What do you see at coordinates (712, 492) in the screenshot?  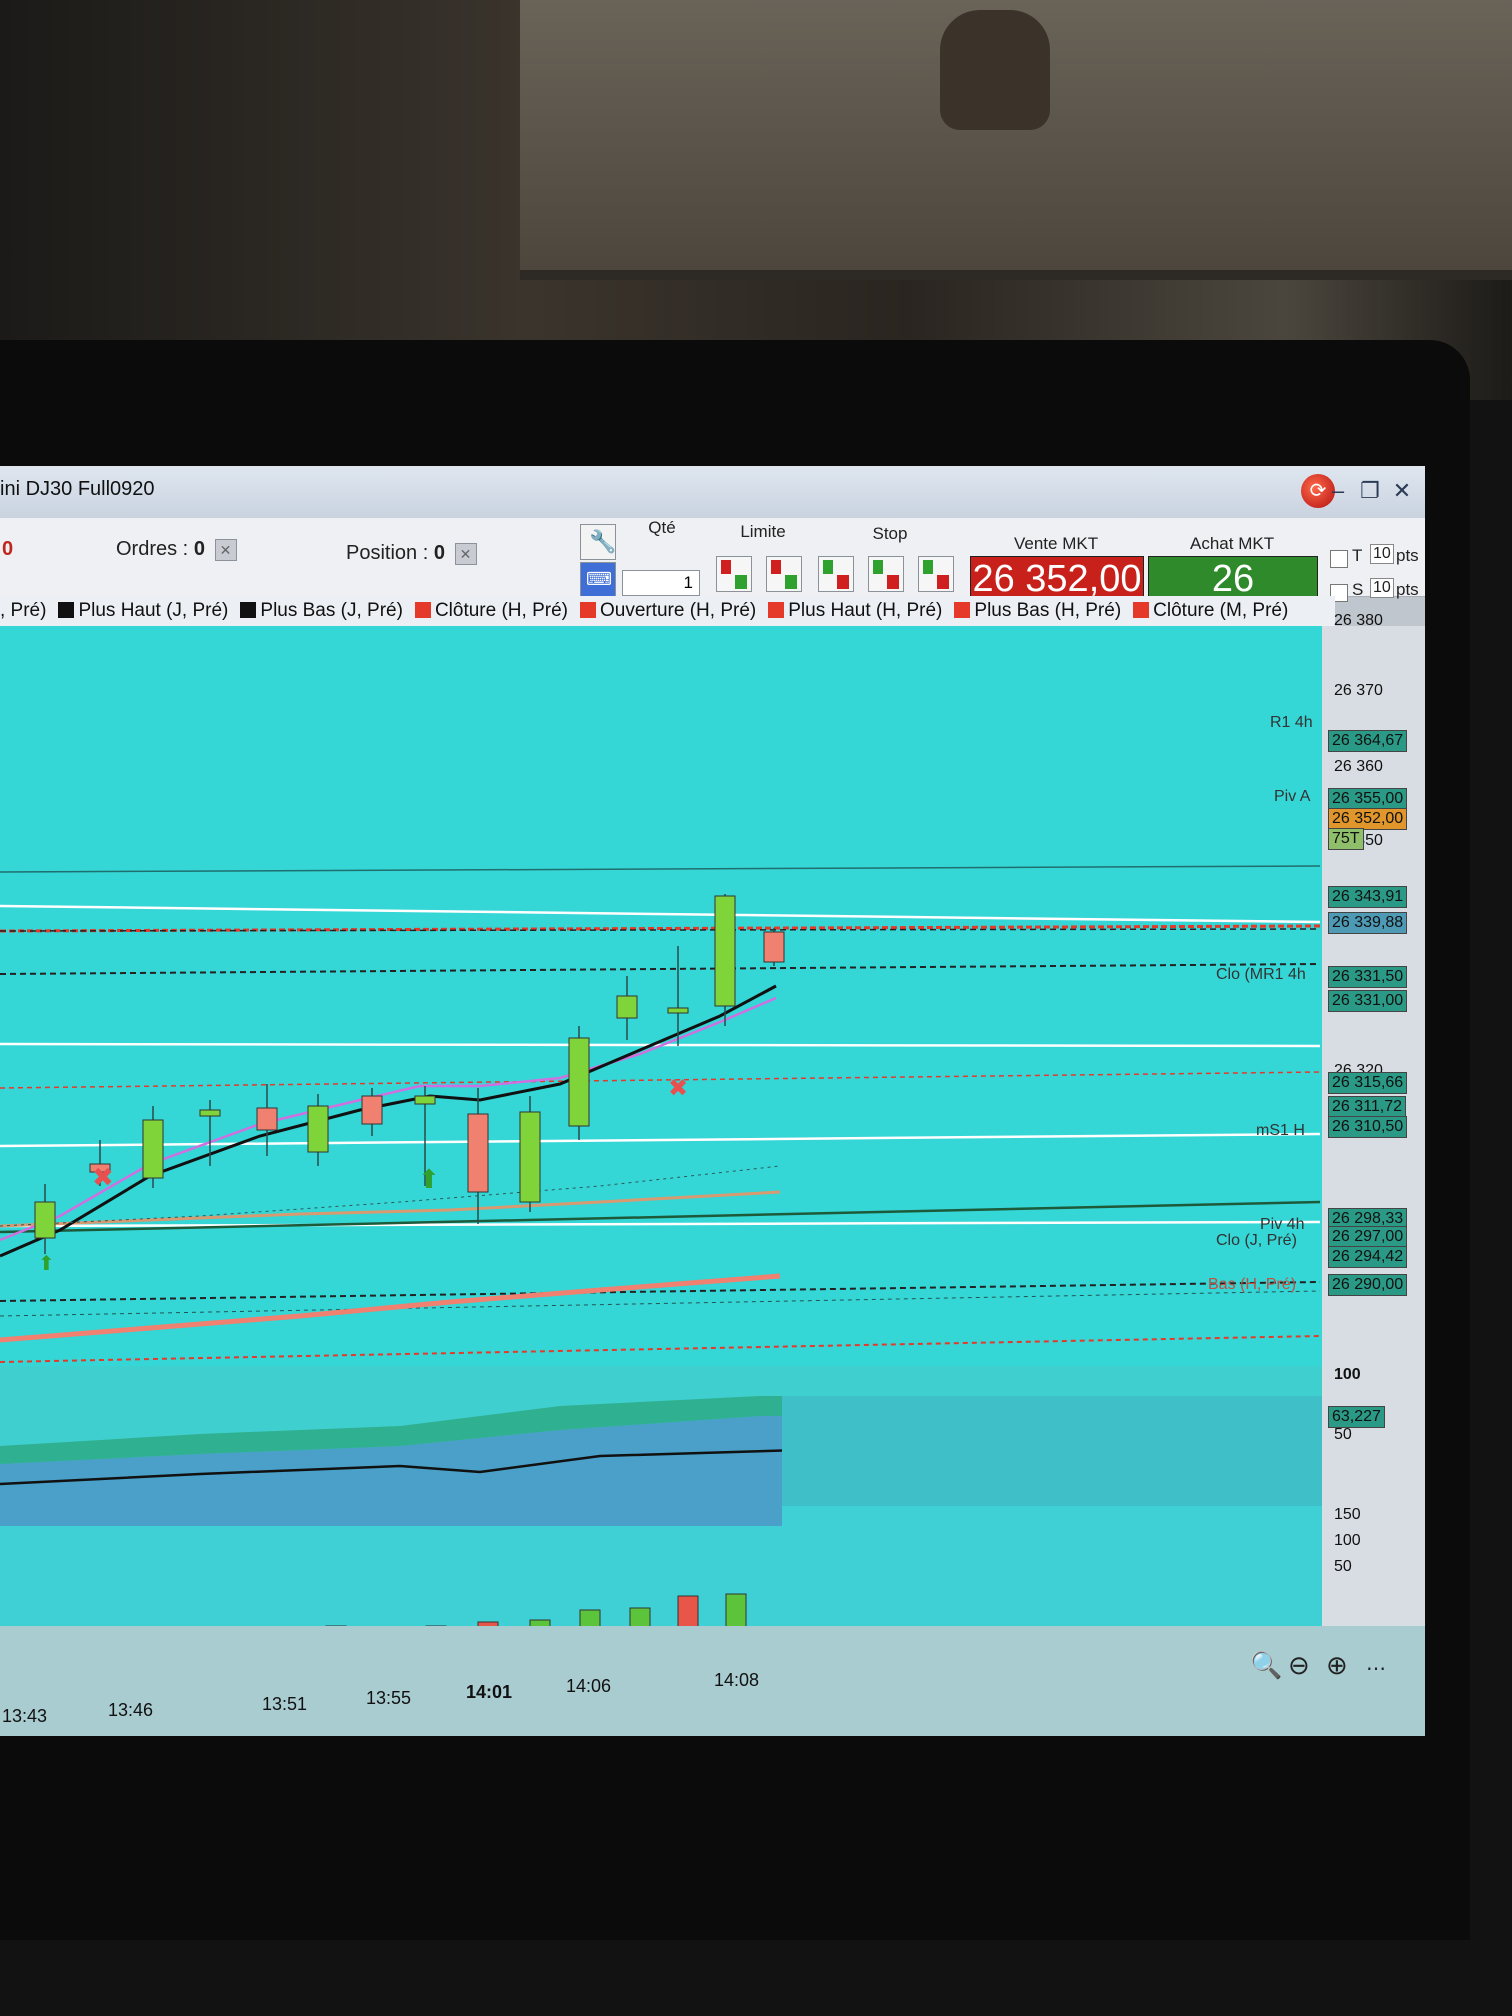 I see `title-bar: ini DJ30 Full0920 ⟳ – ❐ ✕` at bounding box center [712, 492].